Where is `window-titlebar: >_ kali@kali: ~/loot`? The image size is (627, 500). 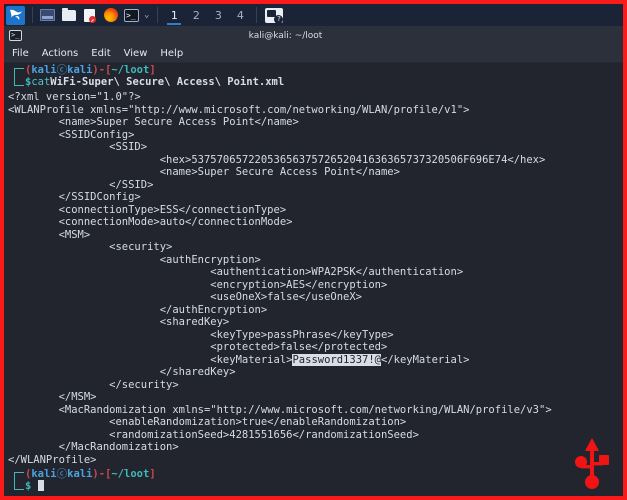 window-titlebar: >_ kali@kali: ~/loot is located at coordinates (313, 35).